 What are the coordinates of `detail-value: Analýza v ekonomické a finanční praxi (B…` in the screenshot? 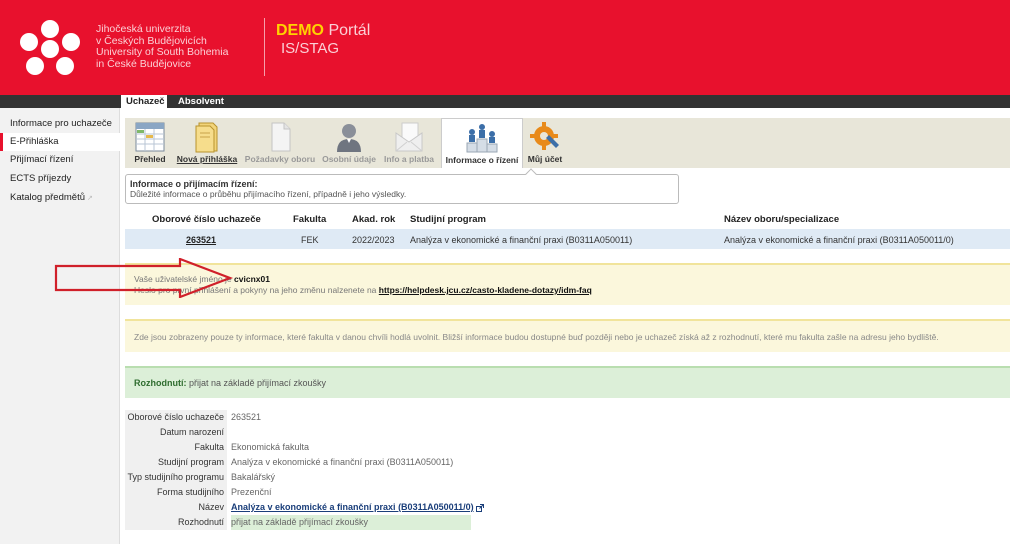 It's located at (342, 462).